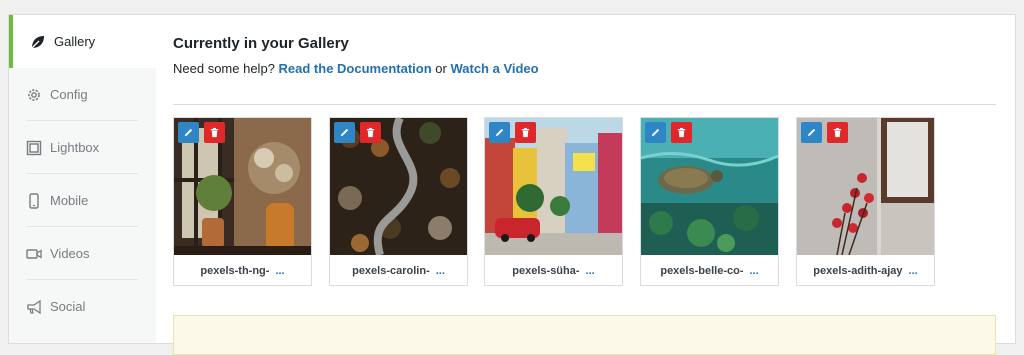 This screenshot has height=355, width=1024. I want to click on sidebar-item-label: Lightbox, so click(75, 147).